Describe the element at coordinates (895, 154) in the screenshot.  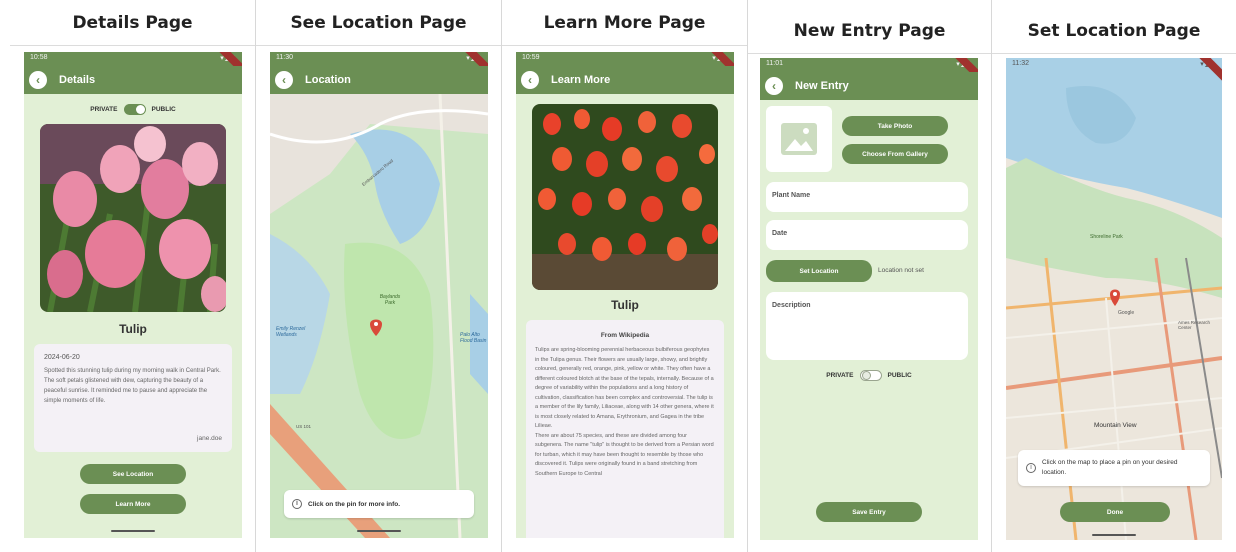
I see `choose-gallery-button: Choose From Gallery` at that location.